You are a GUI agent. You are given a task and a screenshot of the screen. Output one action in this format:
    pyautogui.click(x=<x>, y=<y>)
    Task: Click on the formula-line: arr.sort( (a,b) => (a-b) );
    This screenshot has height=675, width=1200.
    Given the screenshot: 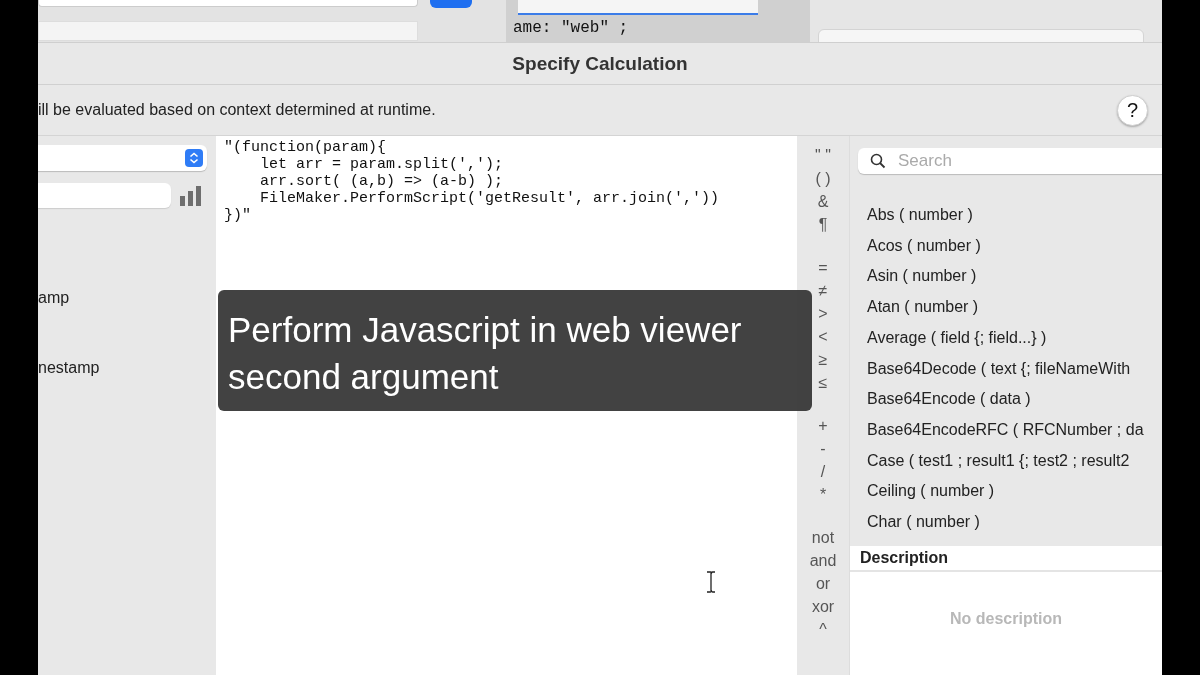 What is the action you would take?
    pyautogui.click(x=382, y=181)
    